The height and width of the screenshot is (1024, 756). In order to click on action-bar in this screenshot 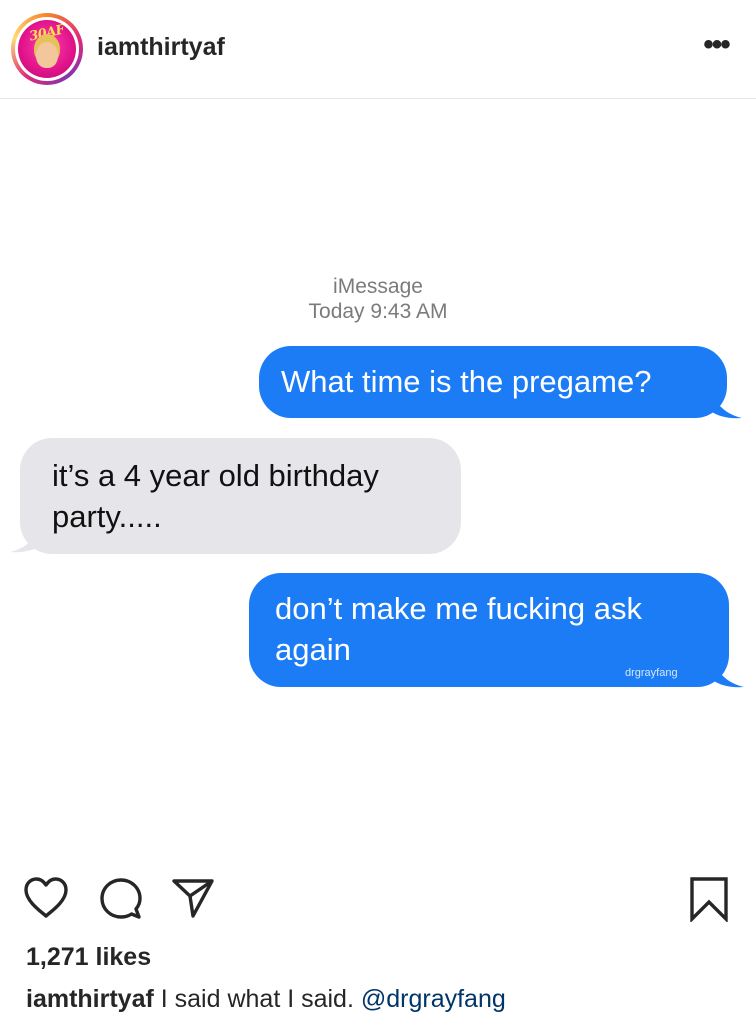, I will do `click(378, 895)`.